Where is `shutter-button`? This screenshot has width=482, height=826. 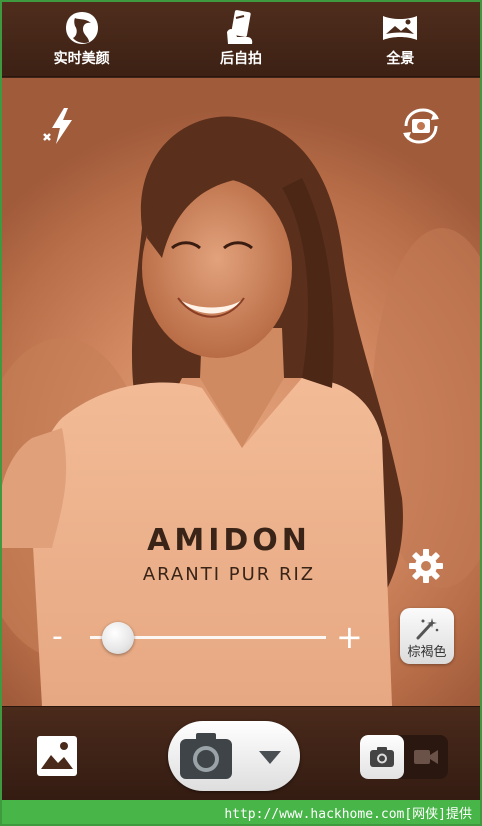 shutter-button is located at coordinates (234, 756).